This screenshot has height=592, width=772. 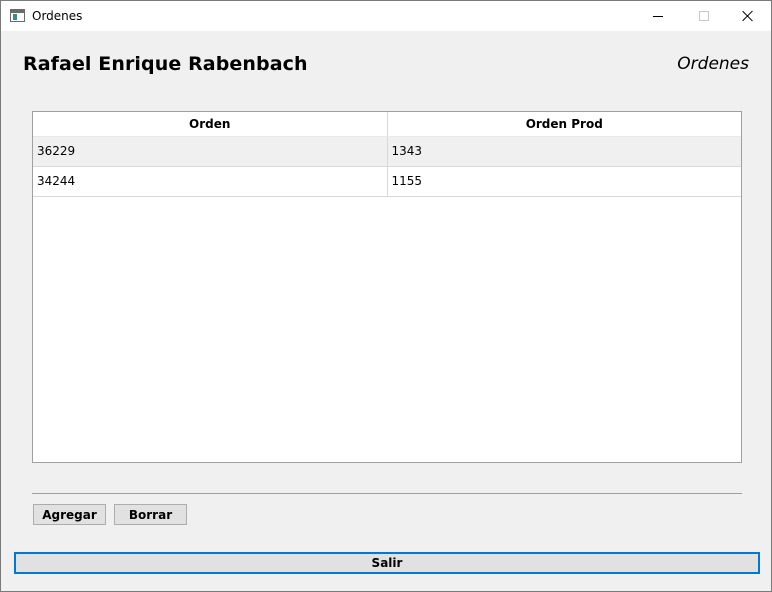 What do you see at coordinates (387, 563) in the screenshot?
I see `exit-button: Salir` at bounding box center [387, 563].